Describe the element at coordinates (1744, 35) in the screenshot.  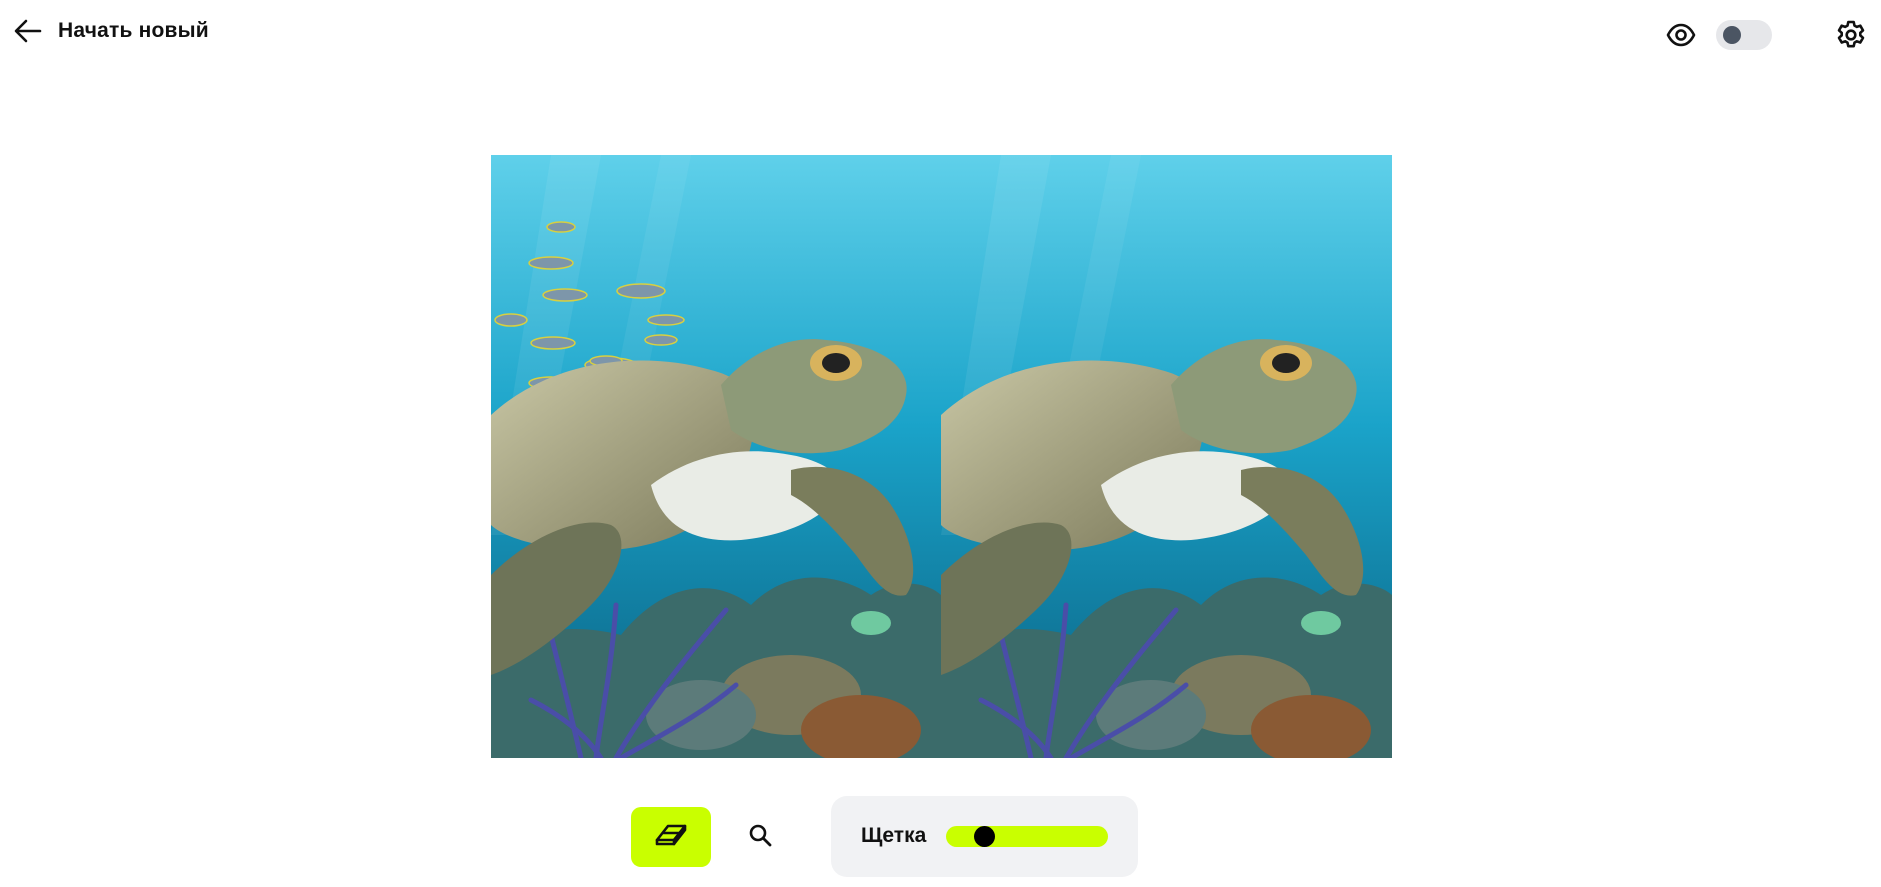
I see `compare-toggle` at that location.